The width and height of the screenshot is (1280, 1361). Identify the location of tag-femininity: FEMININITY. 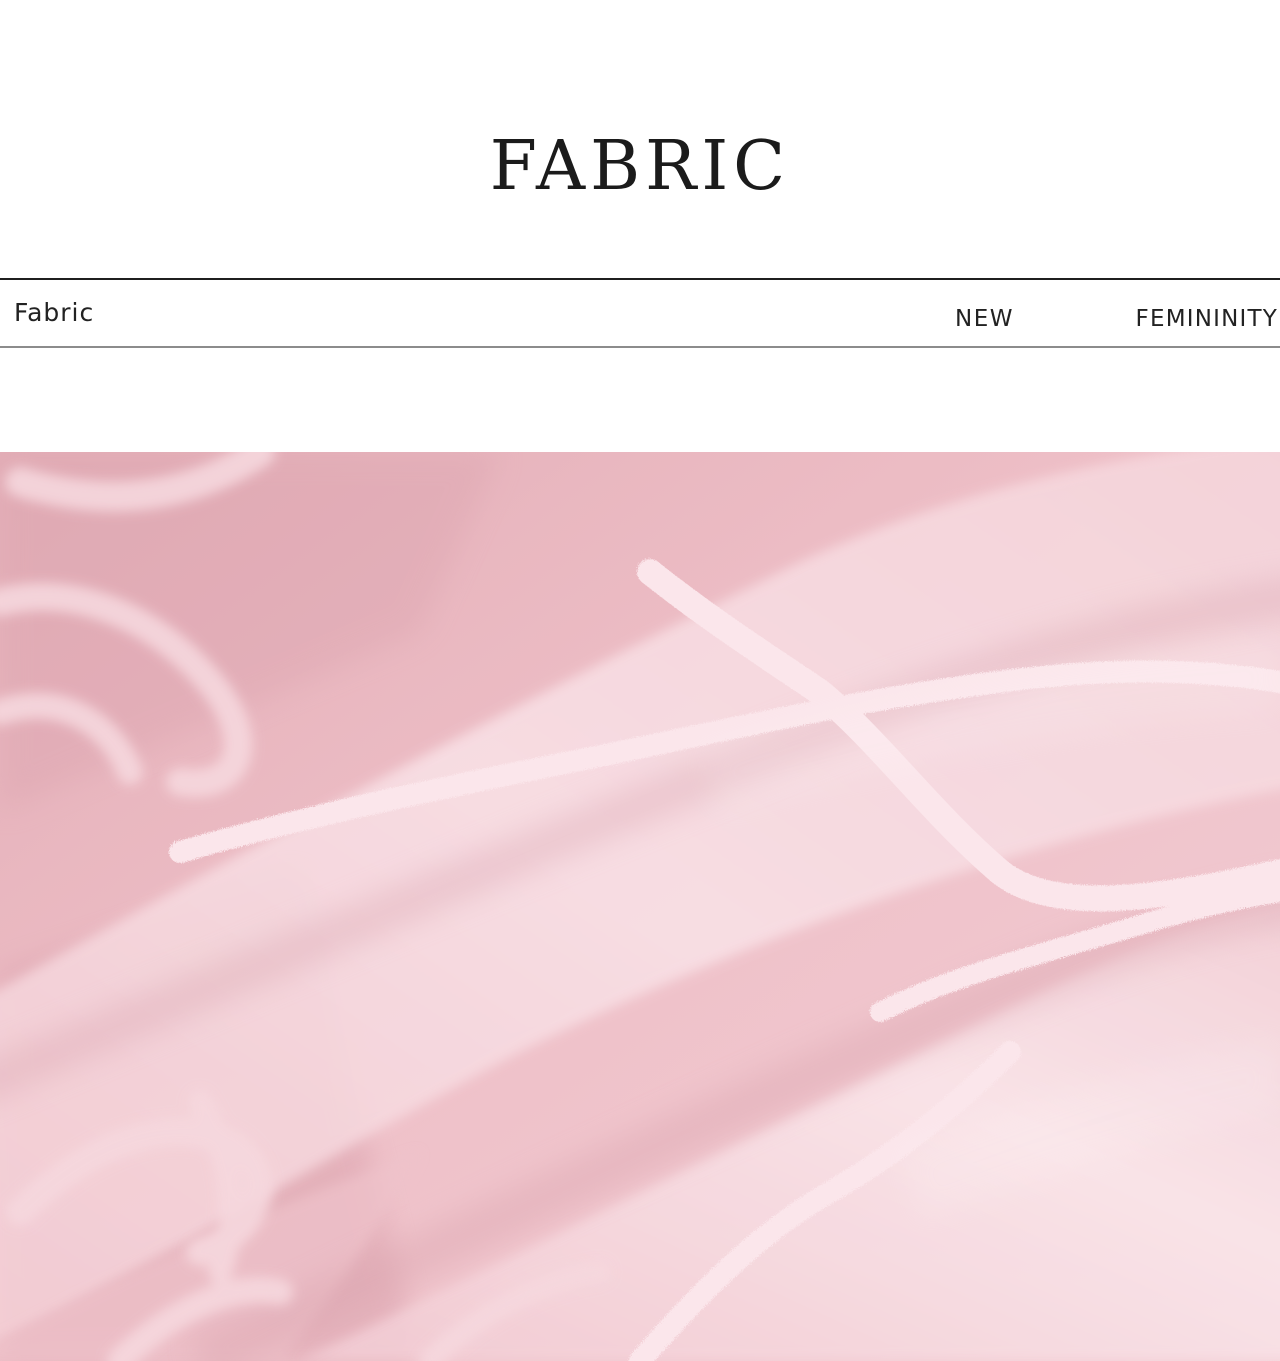
(1206, 319).